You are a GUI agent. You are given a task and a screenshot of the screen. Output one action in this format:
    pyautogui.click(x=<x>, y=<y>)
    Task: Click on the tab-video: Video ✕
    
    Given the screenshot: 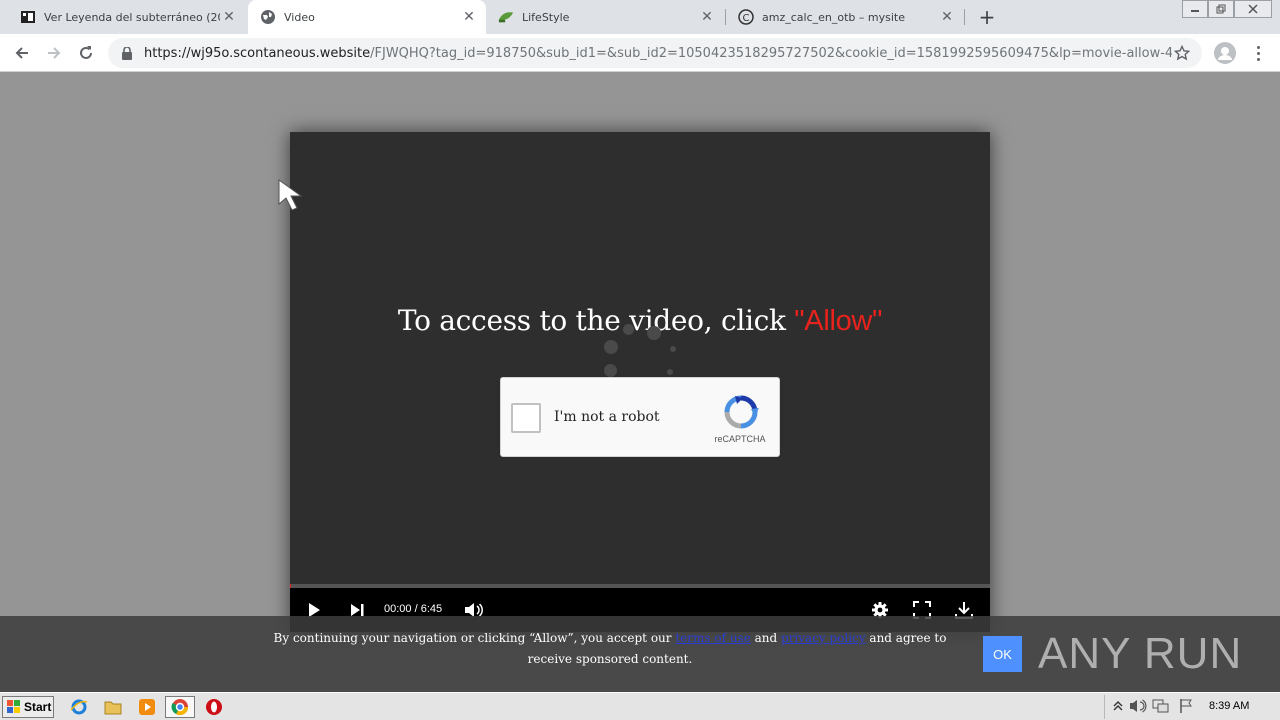 What is the action you would take?
    pyautogui.click(x=367, y=17)
    